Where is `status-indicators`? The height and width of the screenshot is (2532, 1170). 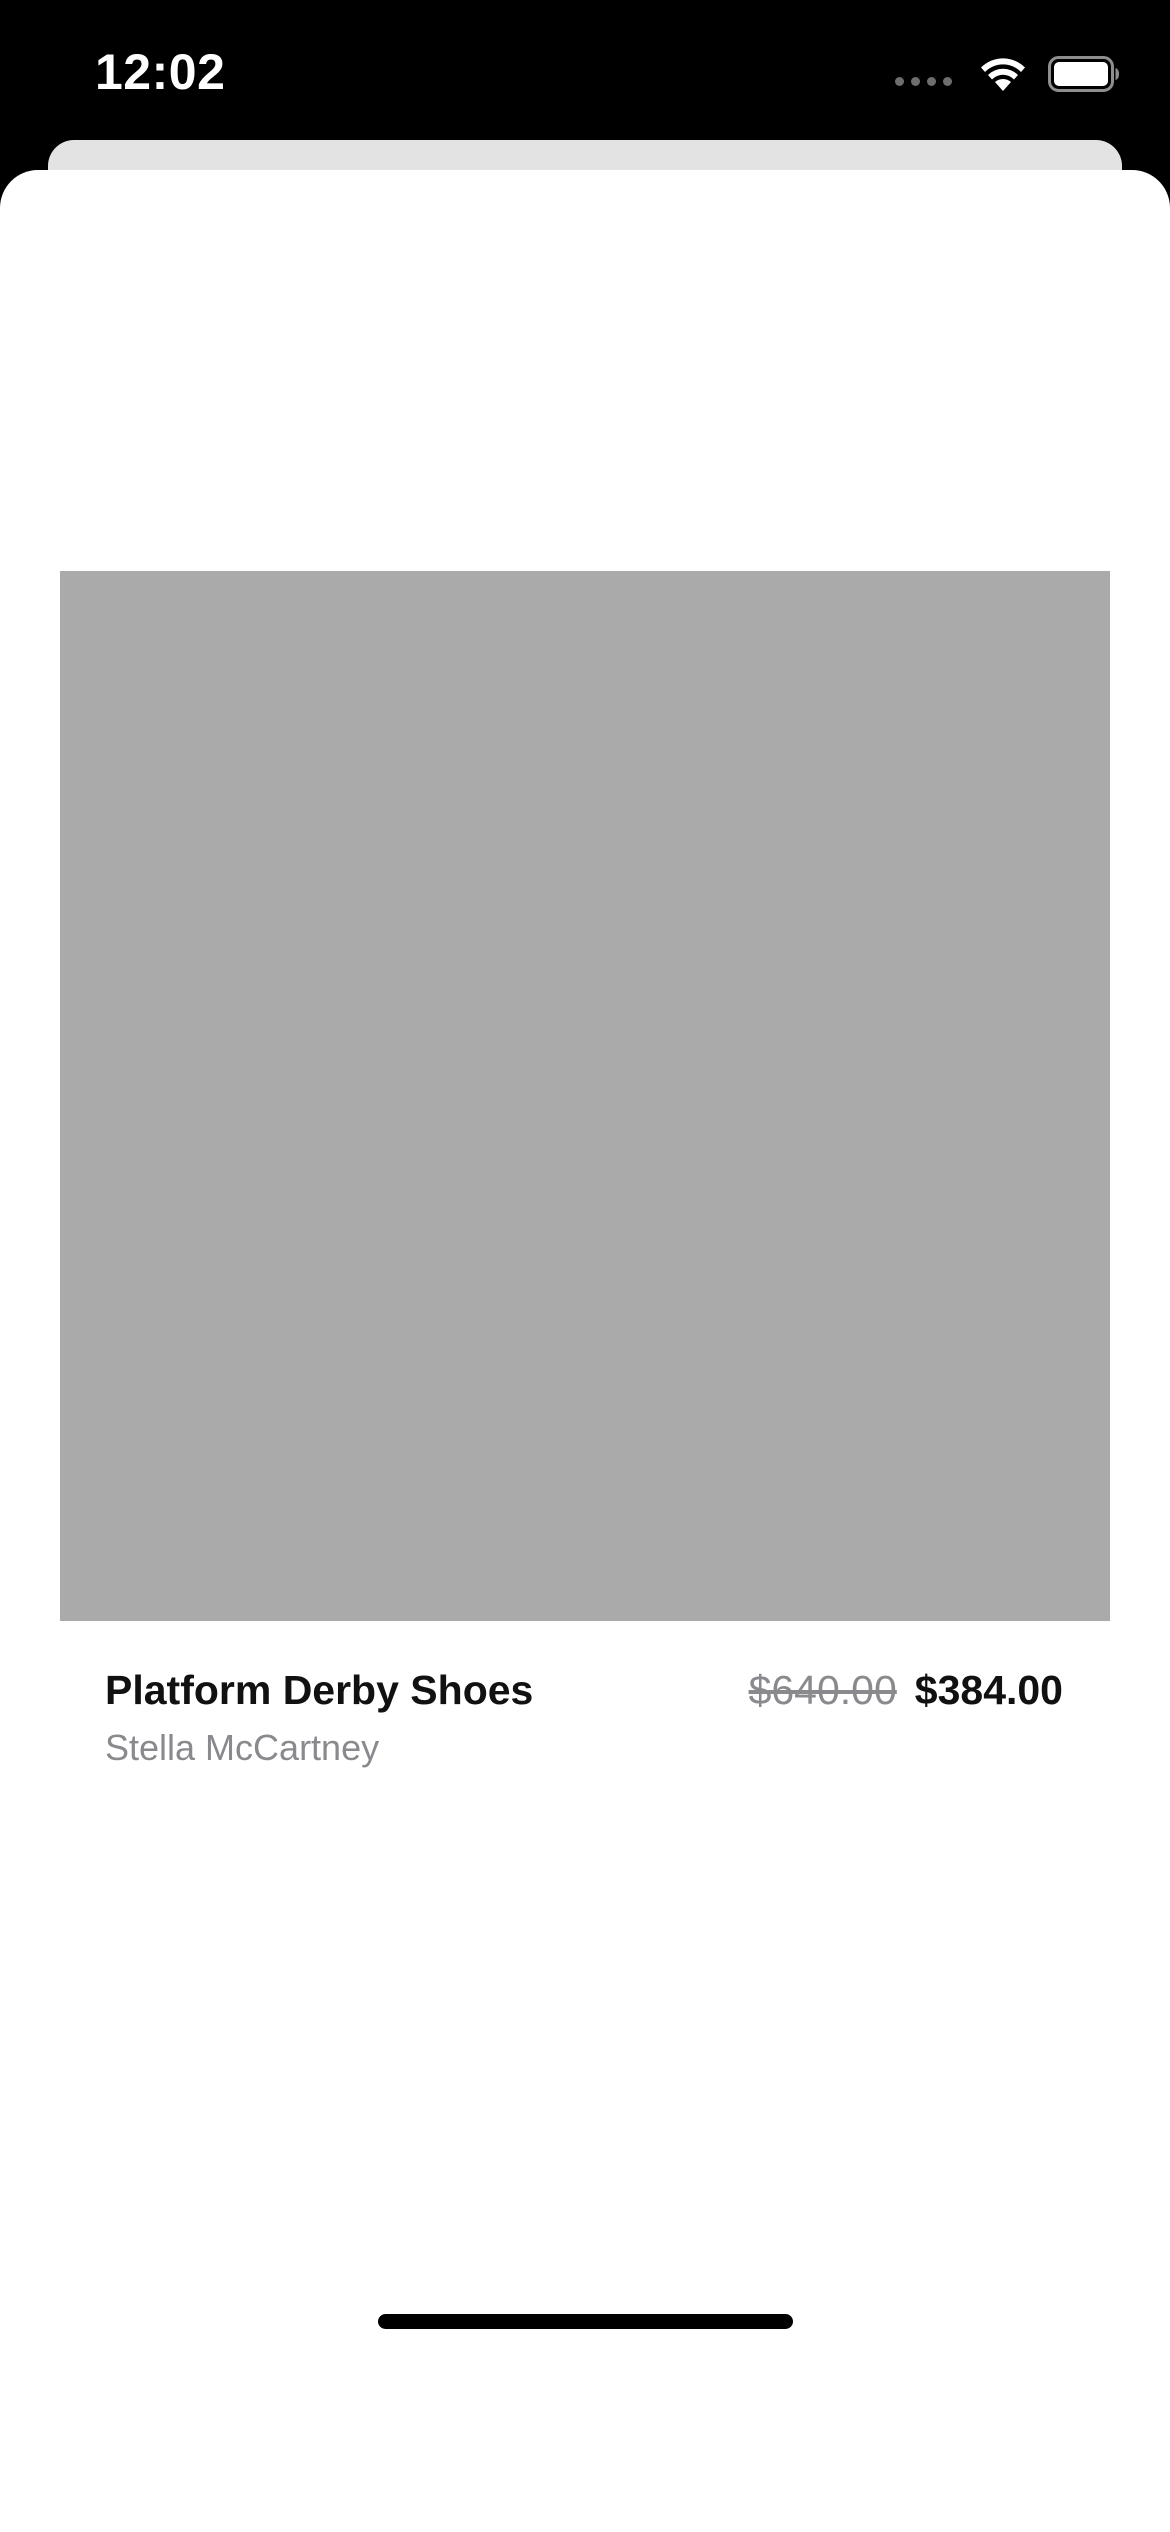
status-indicators is located at coordinates (1007, 74).